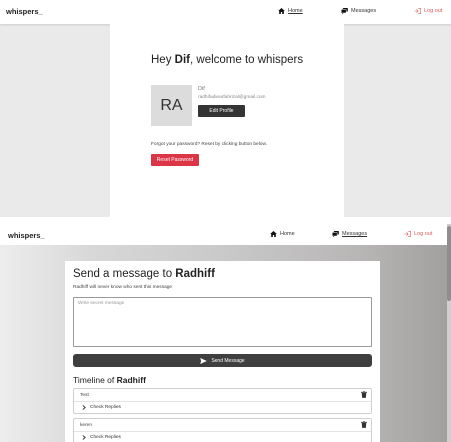  Describe the element at coordinates (232, 97) in the screenshot. I see `profile-email: radhifadiearfahrizal@gmail.com` at that location.